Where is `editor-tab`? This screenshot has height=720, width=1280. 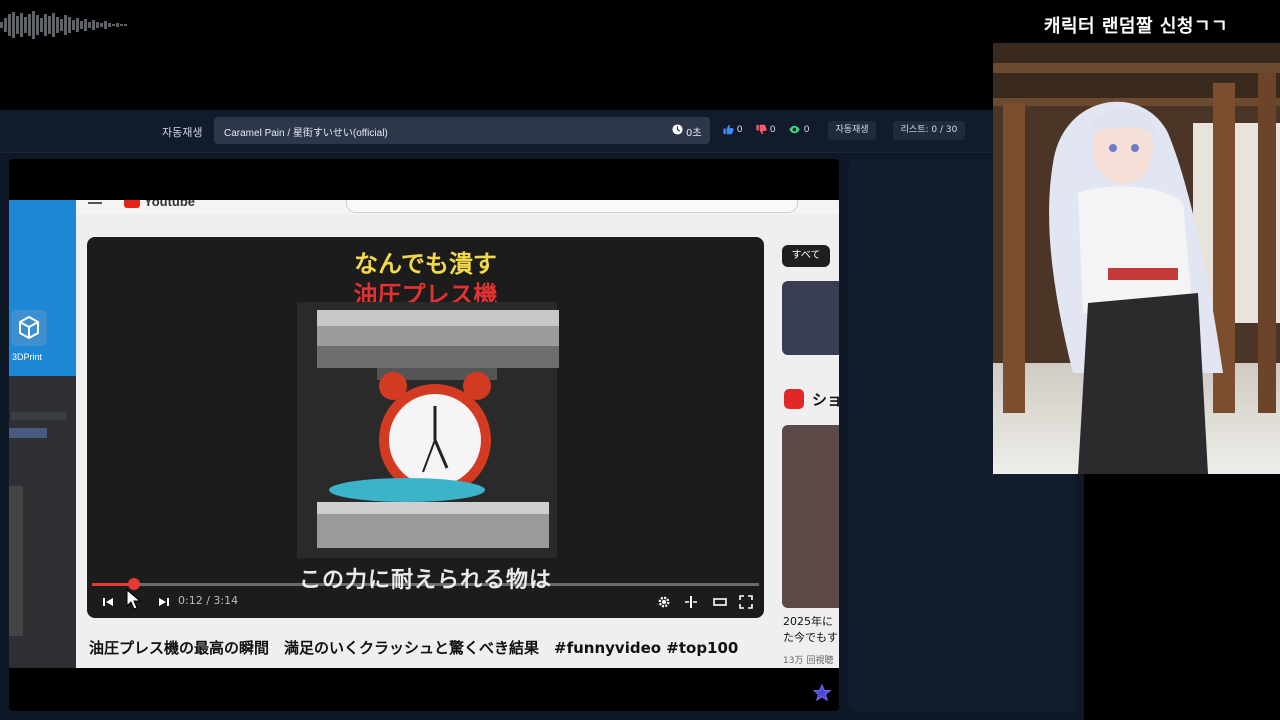
editor-tab is located at coordinates (28, 433).